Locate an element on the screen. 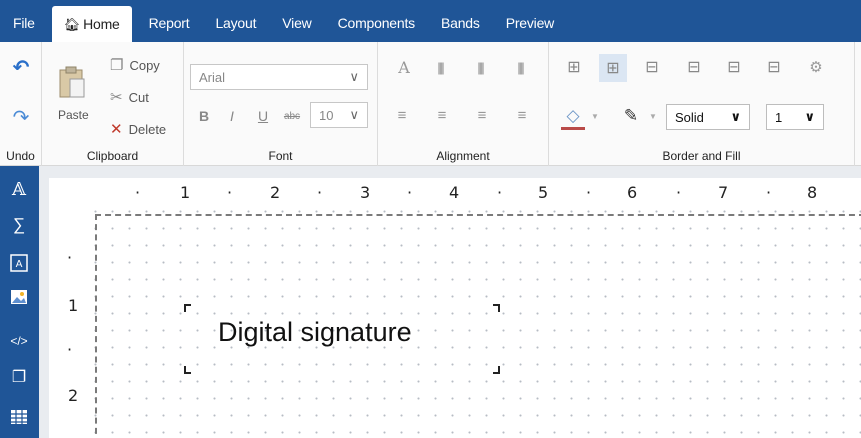 Image resolution: width=861 pixels, height=438 pixels. svg-text: A is located at coordinates (19, 264).